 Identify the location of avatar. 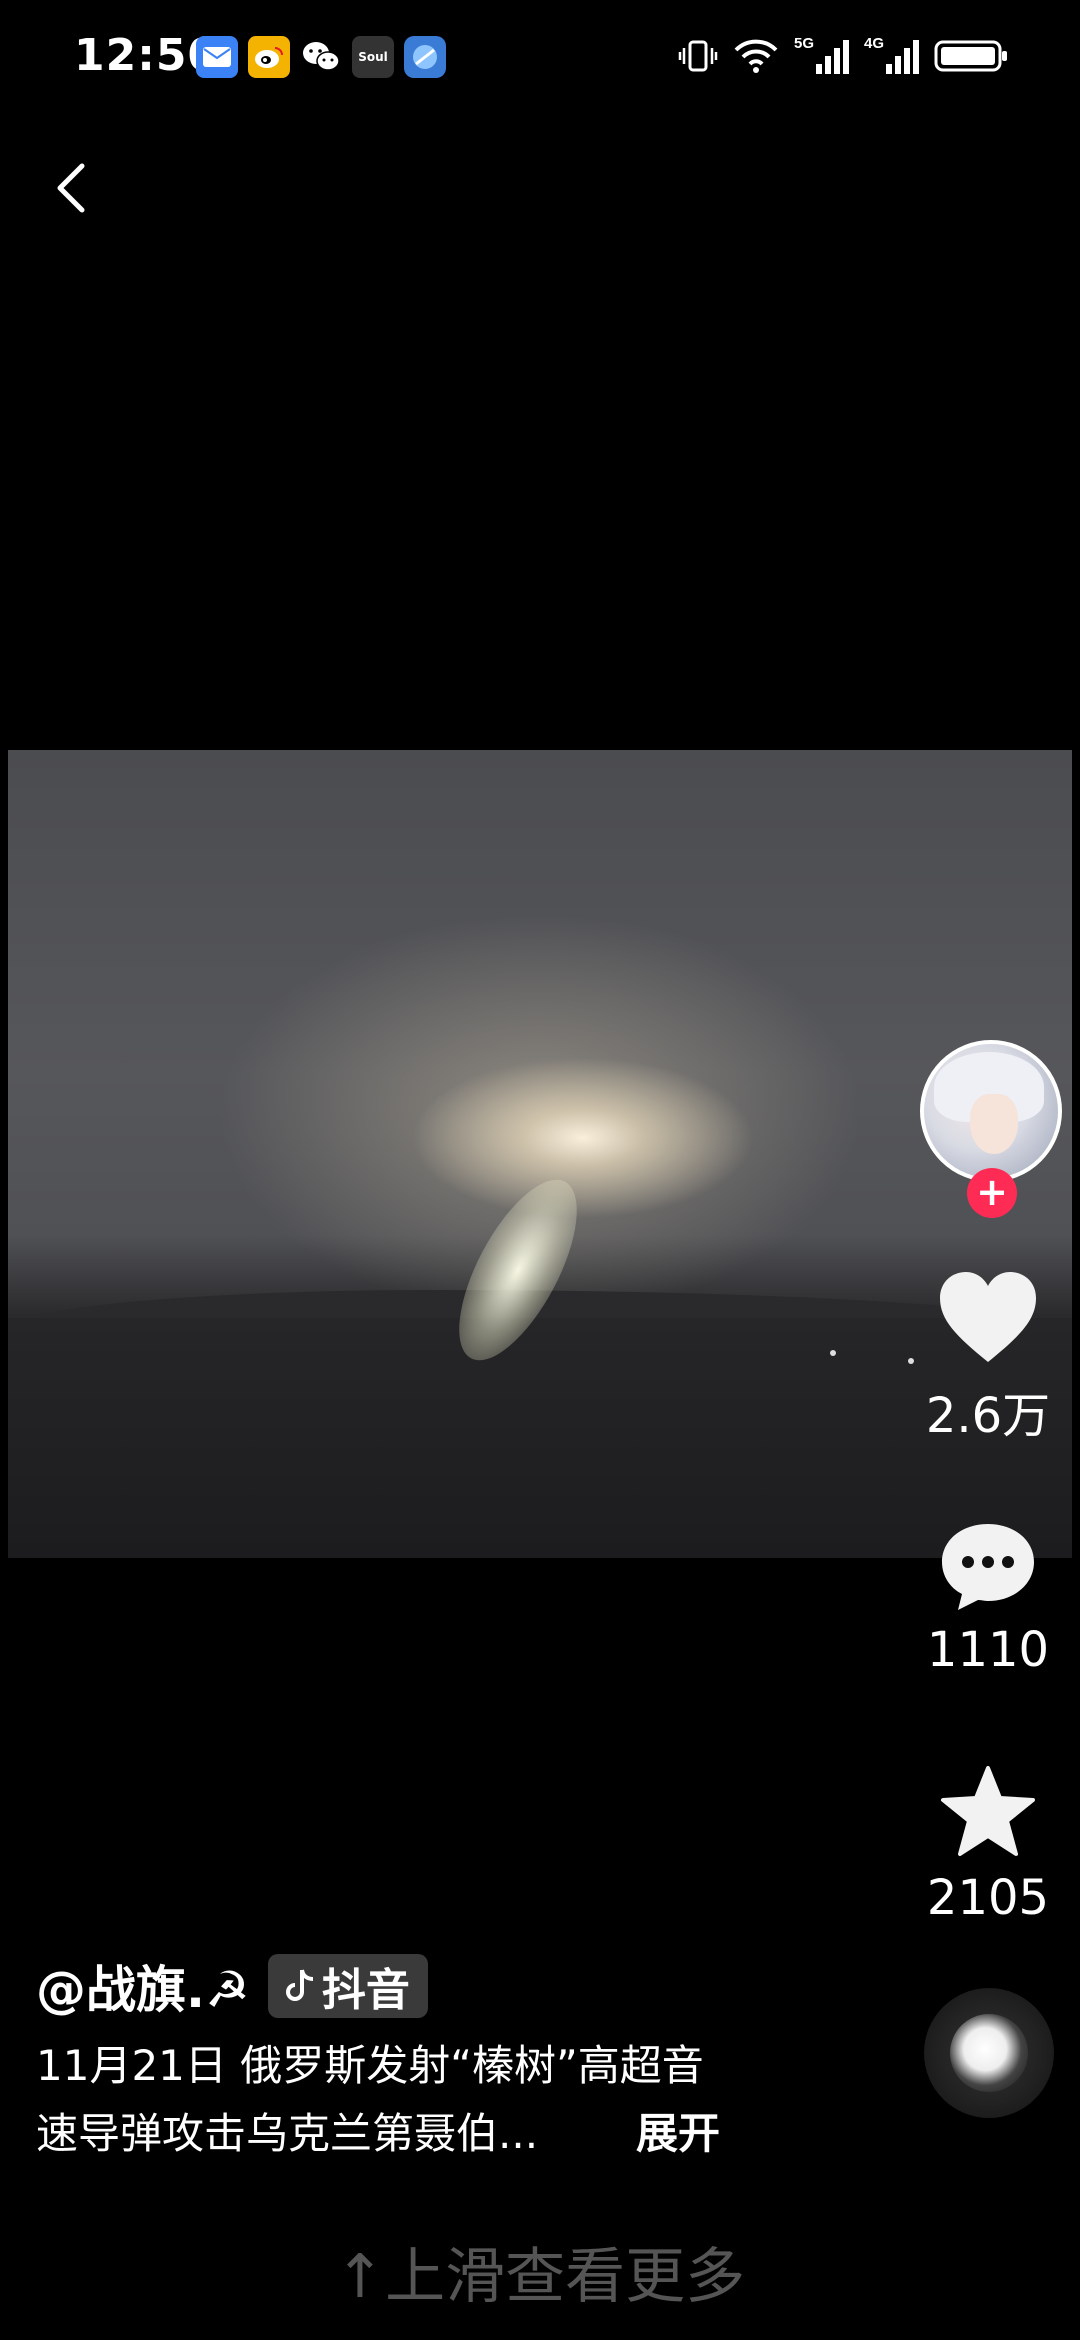
(991, 1111).